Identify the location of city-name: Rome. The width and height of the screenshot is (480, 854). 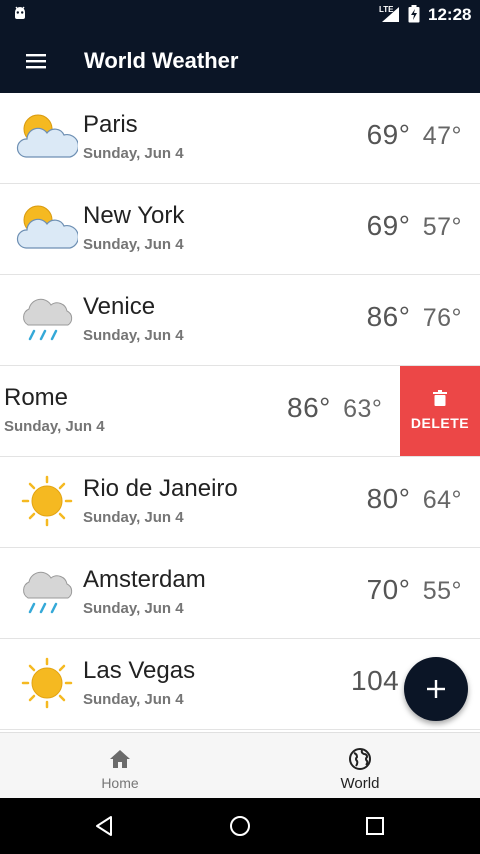
(36, 397).